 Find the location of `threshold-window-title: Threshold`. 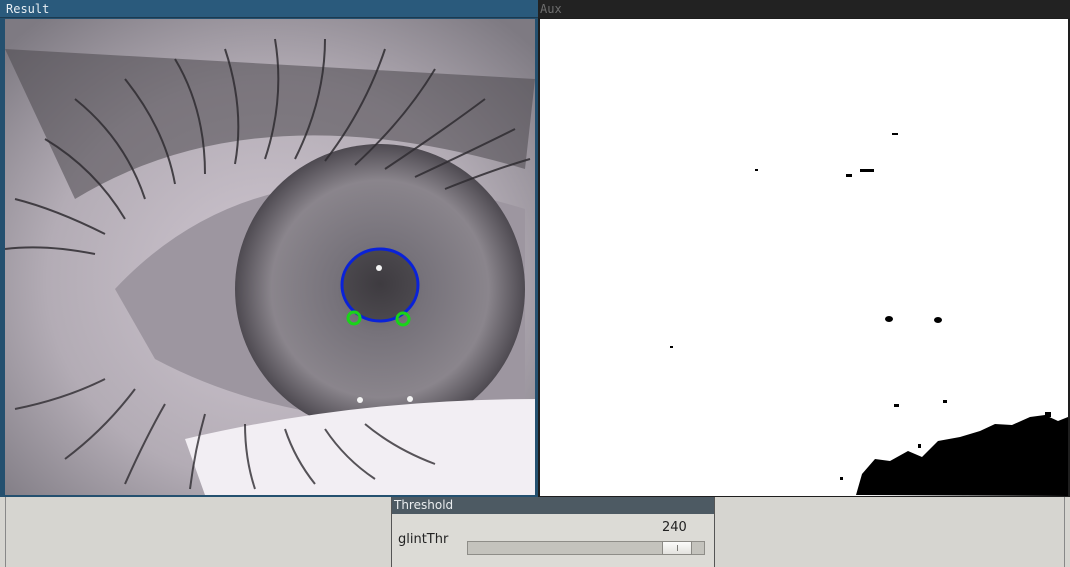

threshold-window-title: Threshold is located at coordinates (553, 505).